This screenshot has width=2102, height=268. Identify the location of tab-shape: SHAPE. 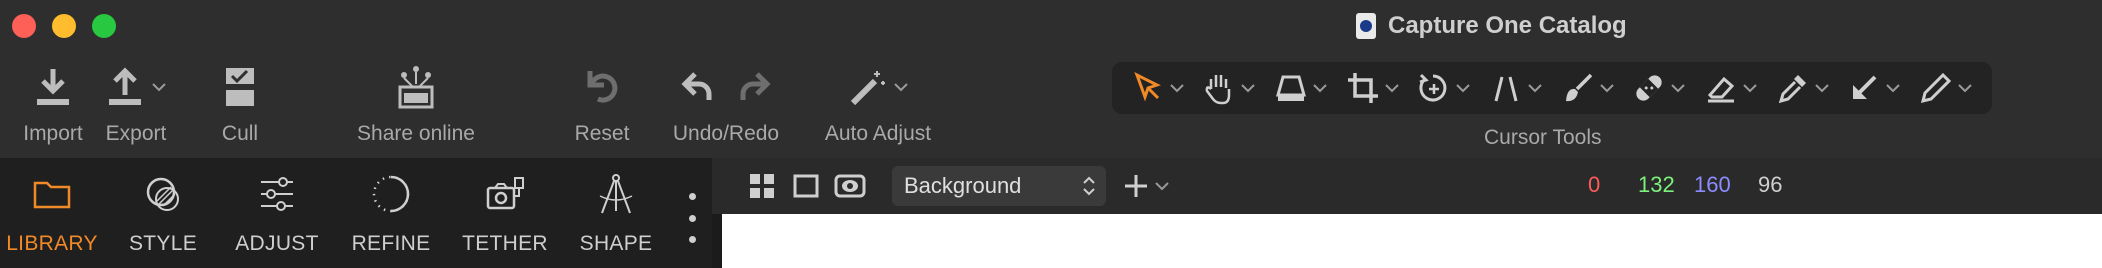
(616, 213).